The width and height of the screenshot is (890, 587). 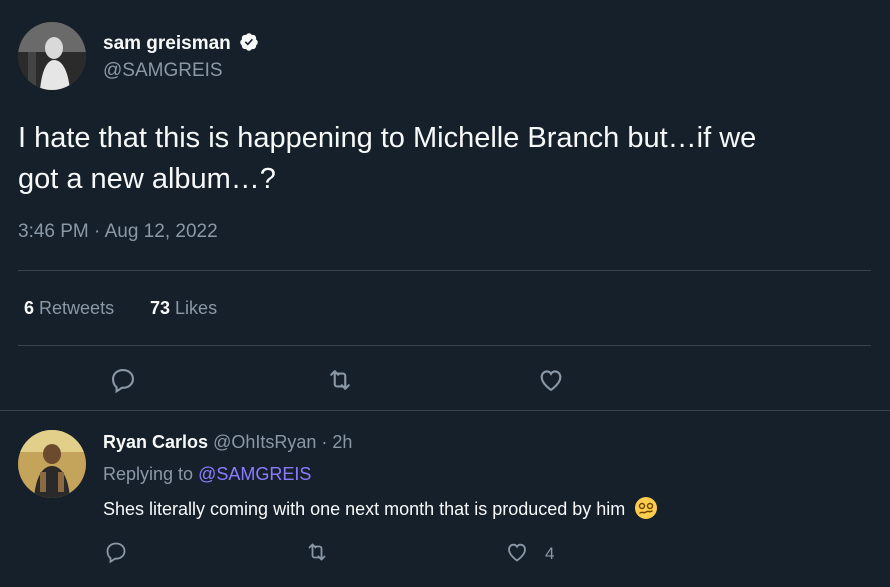 I want to click on reply-like-count: 4, so click(x=550, y=553).